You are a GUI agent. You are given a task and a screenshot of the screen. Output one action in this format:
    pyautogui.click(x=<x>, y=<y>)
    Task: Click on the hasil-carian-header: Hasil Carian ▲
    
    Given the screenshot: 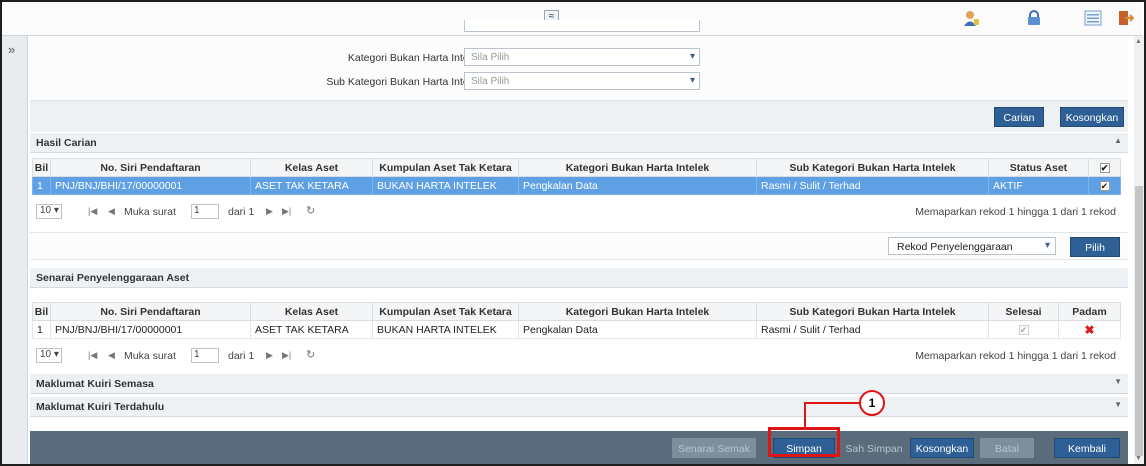 What is the action you would take?
    pyautogui.click(x=579, y=143)
    